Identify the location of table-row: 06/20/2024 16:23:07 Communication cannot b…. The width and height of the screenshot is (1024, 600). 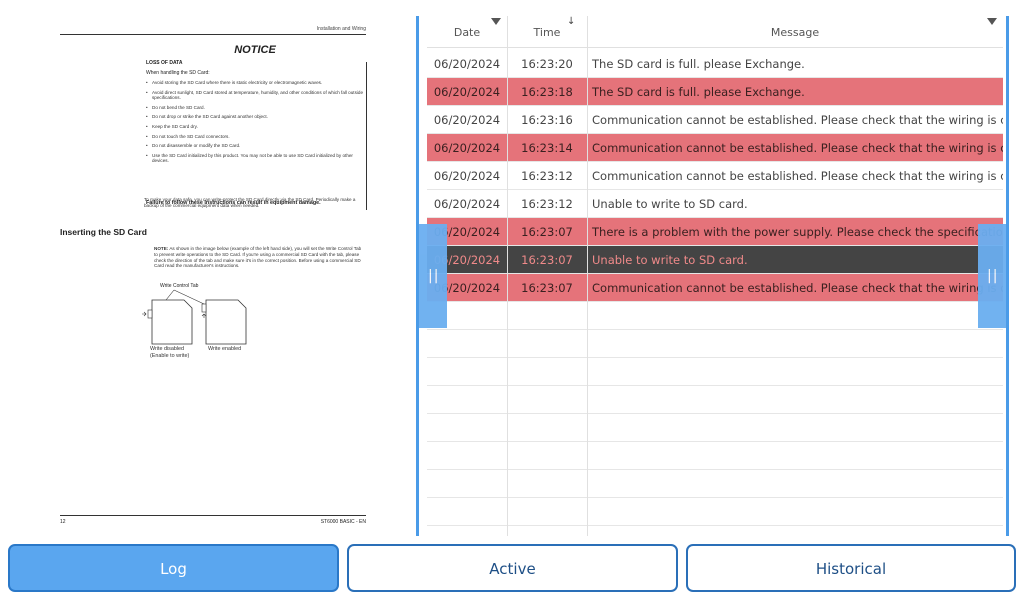
(715, 288).